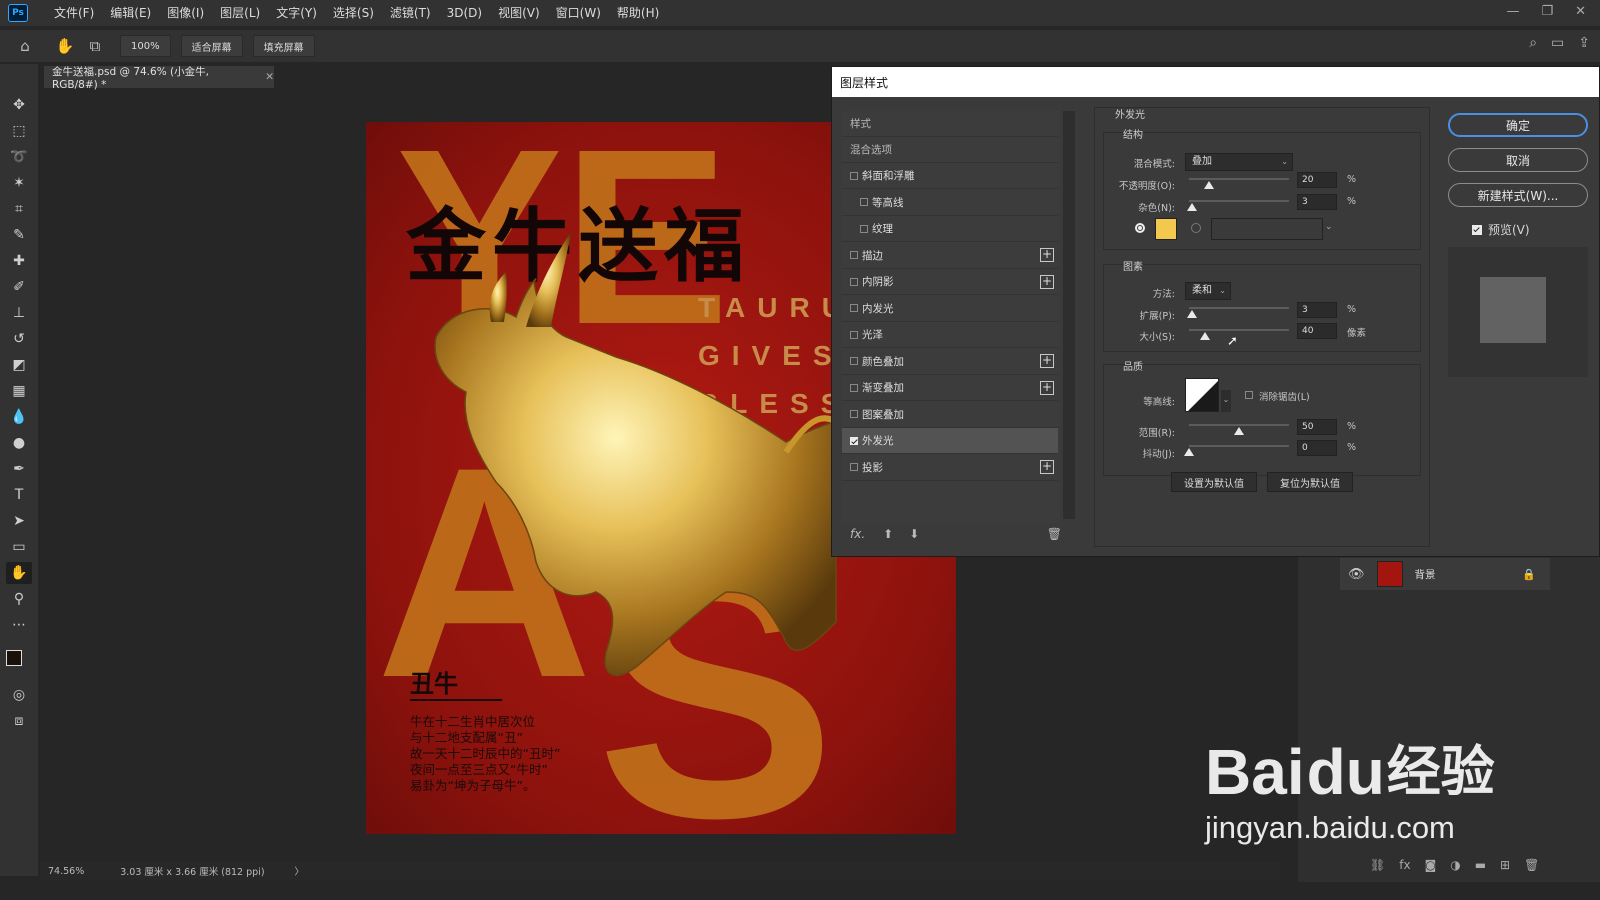 Image resolution: width=1600 pixels, height=900 pixels. I want to click on gradient-tool-icon: ▦, so click(19, 391).